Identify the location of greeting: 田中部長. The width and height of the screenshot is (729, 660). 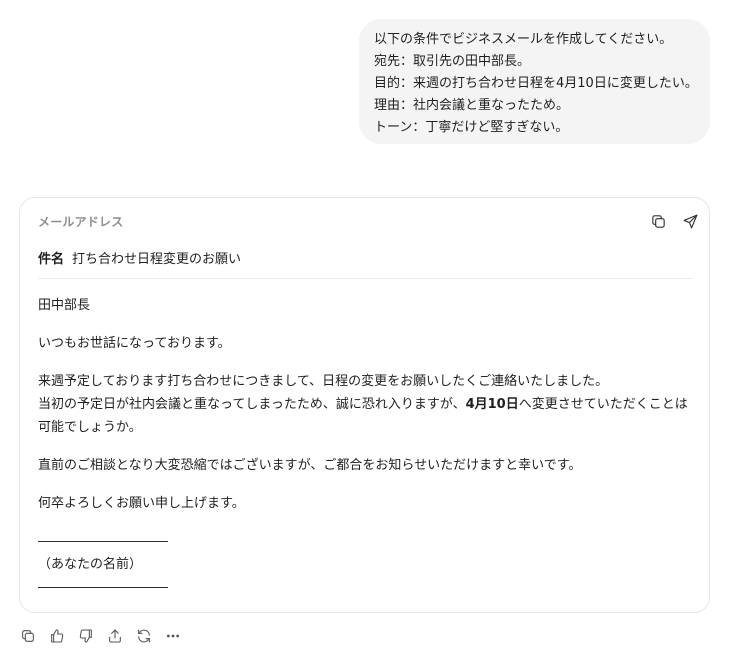
(64, 305).